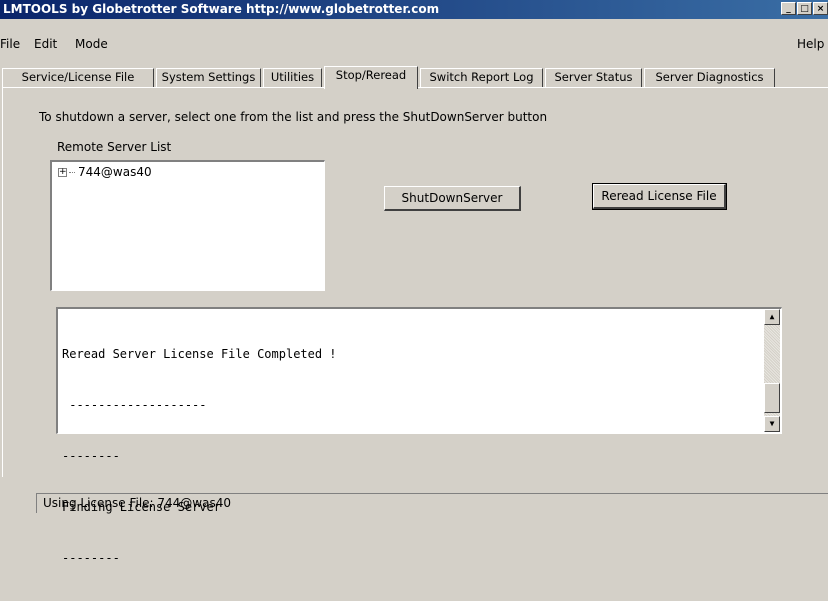 Image resolution: width=828 pixels, height=601 pixels. What do you see at coordinates (709, 77) in the screenshot?
I see `tab-server-diagnostics: Server Diagnostics` at bounding box center [709, 77].